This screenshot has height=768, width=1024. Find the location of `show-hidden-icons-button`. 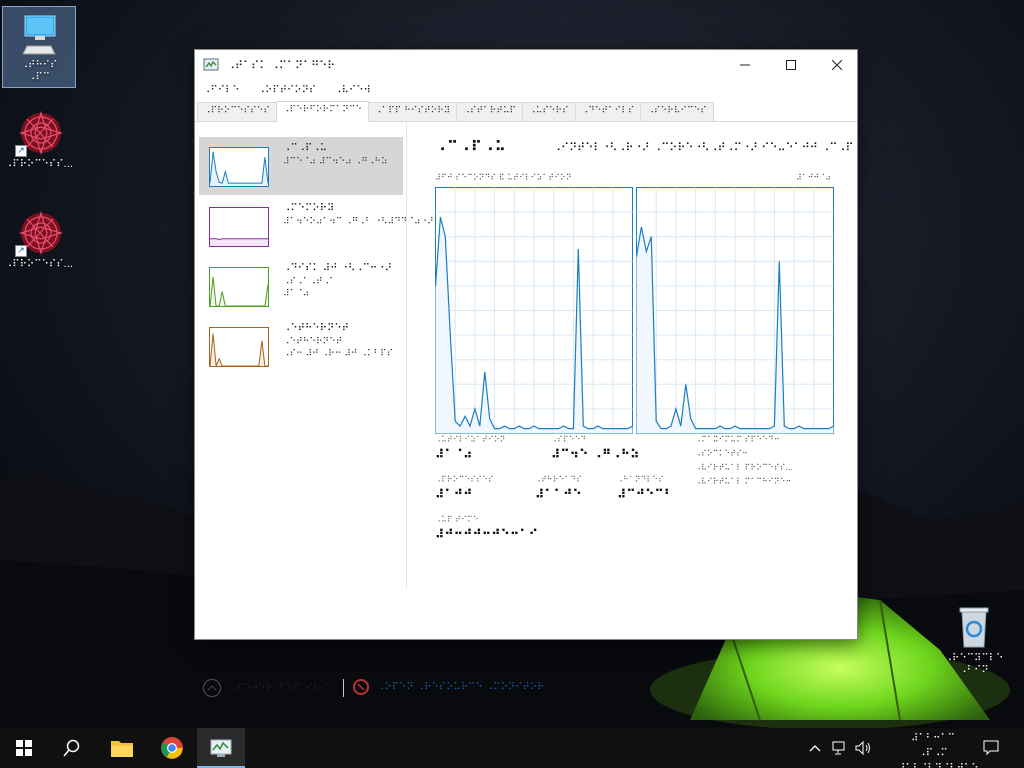

show-hidden-icons-button is located at coordinates (815, 748).